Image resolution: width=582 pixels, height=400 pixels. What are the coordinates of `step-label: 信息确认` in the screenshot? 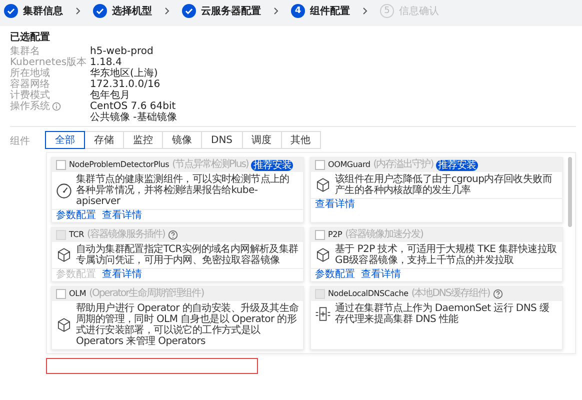 It's located at (419, 11).